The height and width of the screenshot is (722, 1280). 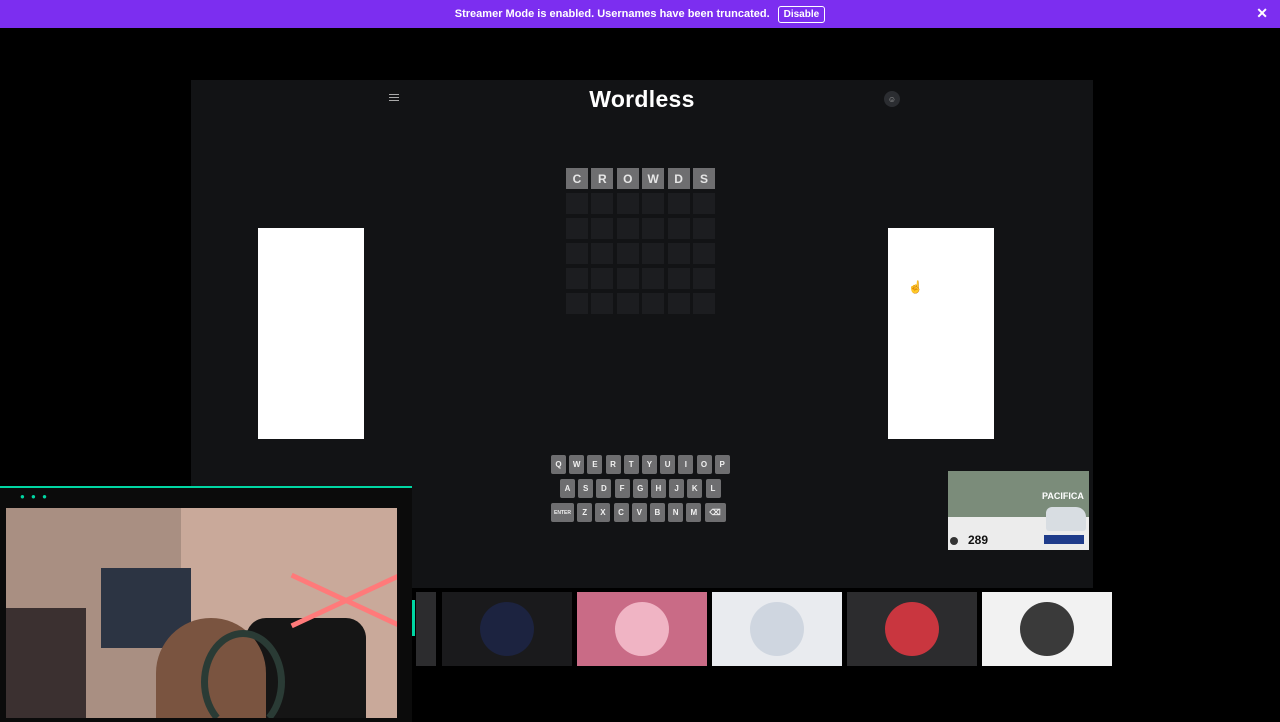 I want to click on thumb-silhouette, so click(x=1047, y=629).